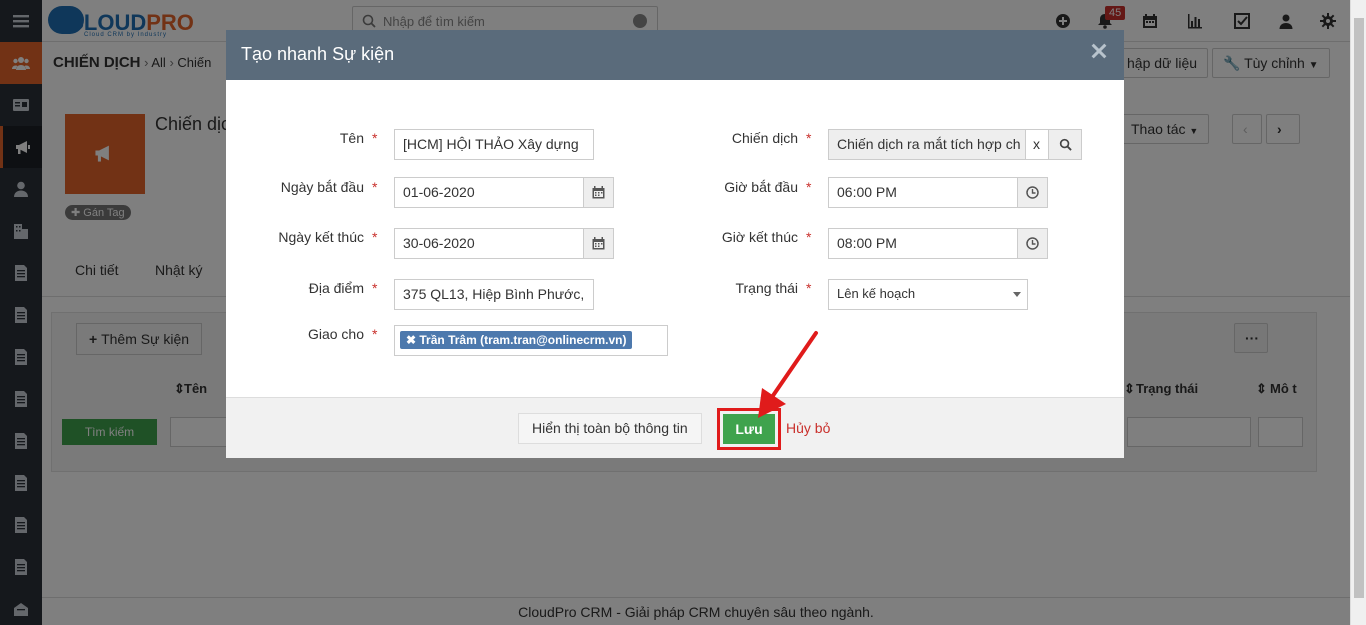 This screenshot has width=1366, height=625. I want to click on start-date-value: 01-06-2020, so click(439, 192).